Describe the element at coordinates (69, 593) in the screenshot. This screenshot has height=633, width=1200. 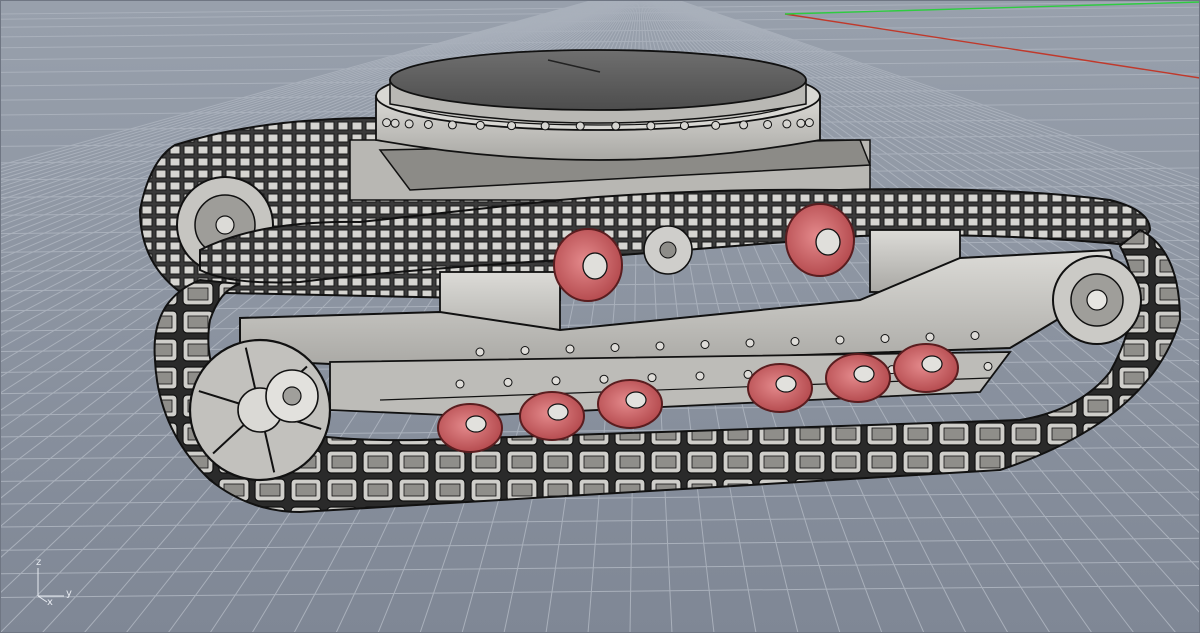
I see `y-axis-label: y` at that location.